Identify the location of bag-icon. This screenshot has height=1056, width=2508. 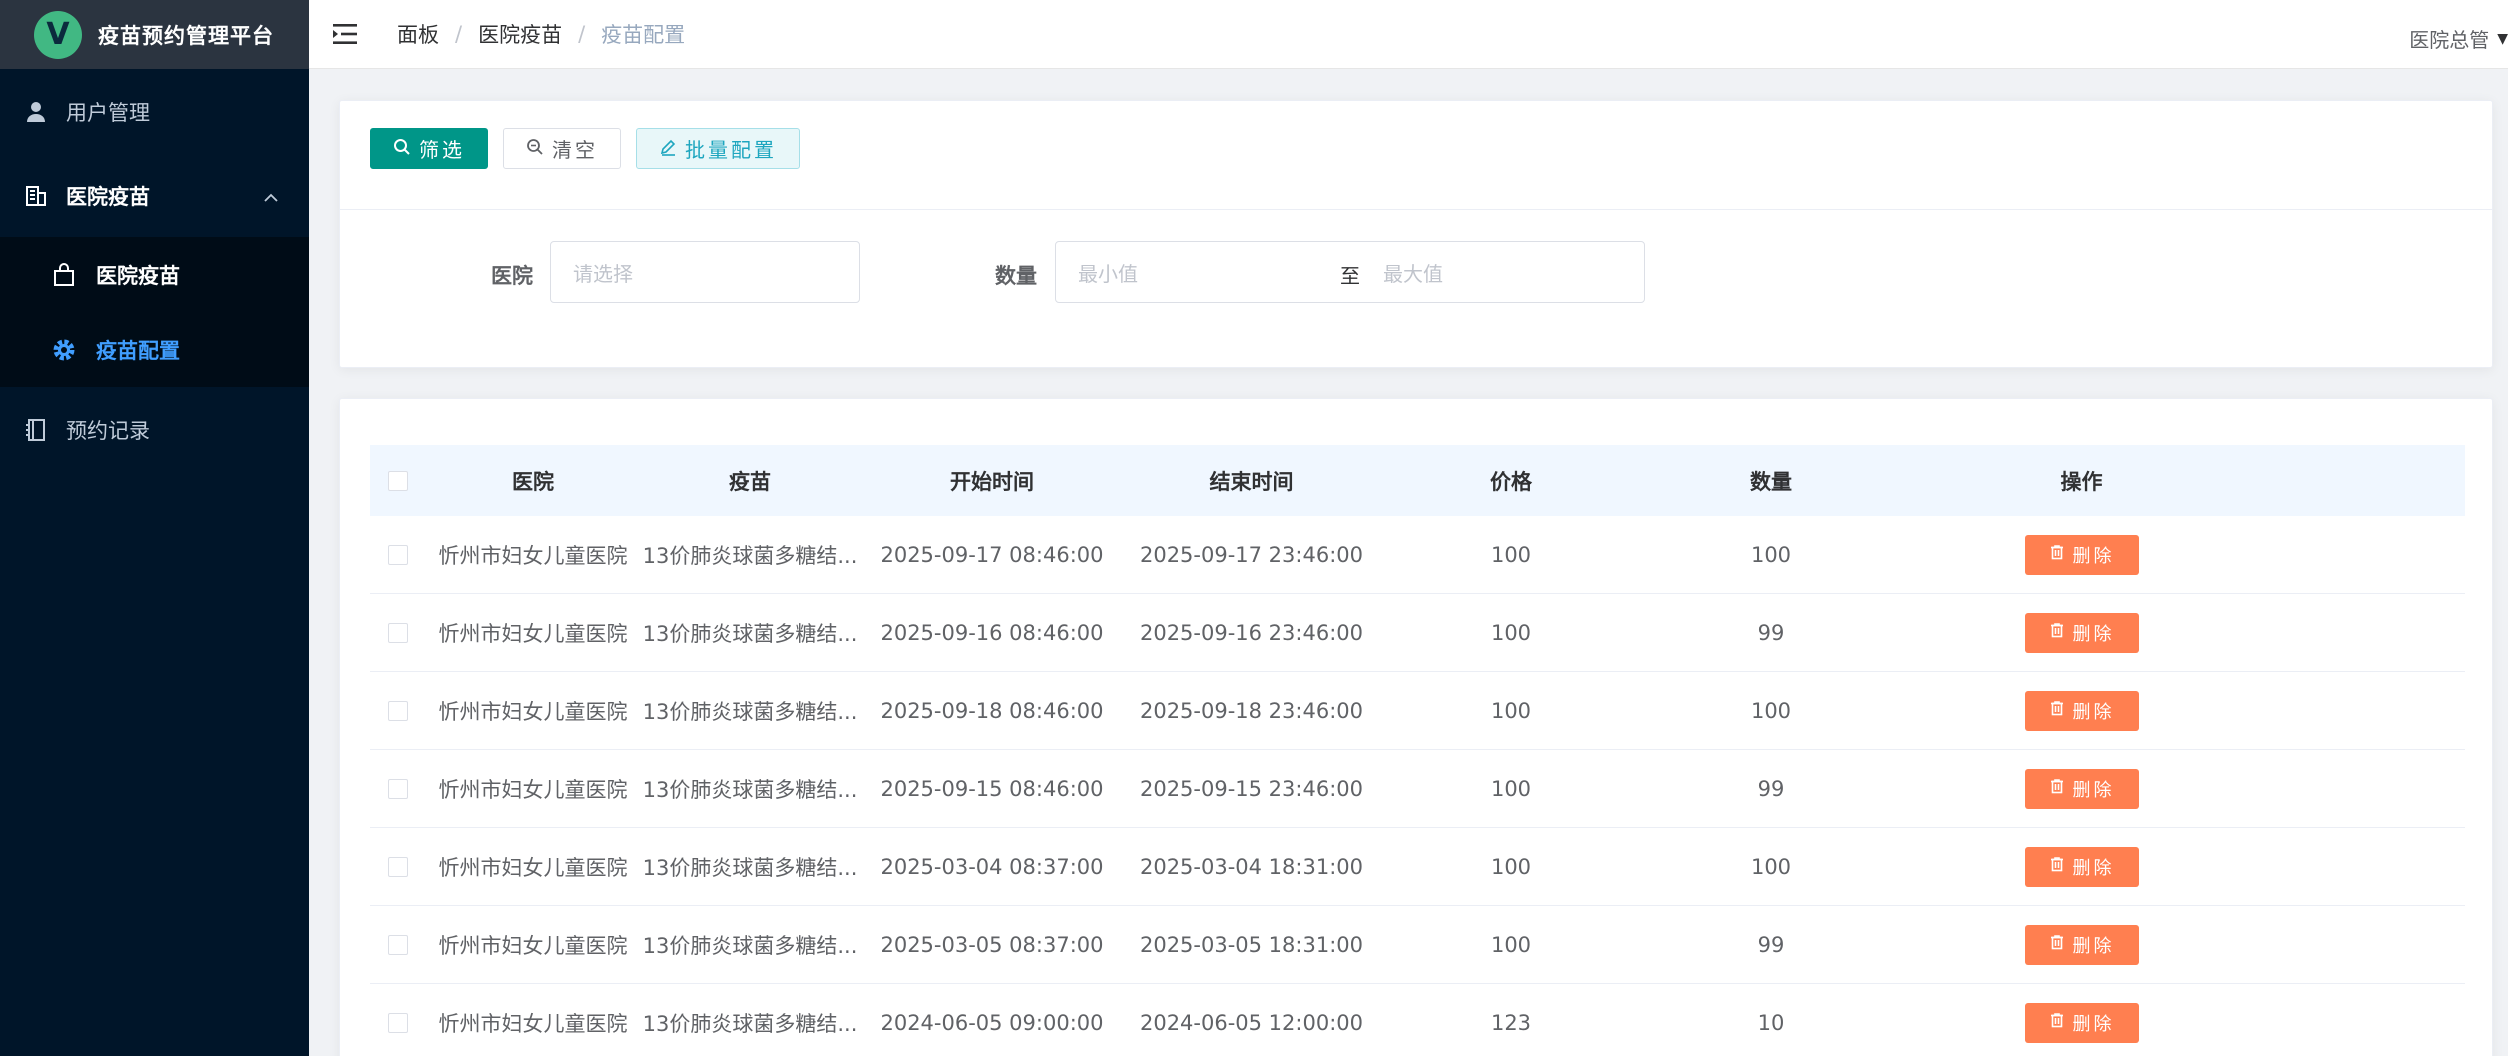
(64, 275).